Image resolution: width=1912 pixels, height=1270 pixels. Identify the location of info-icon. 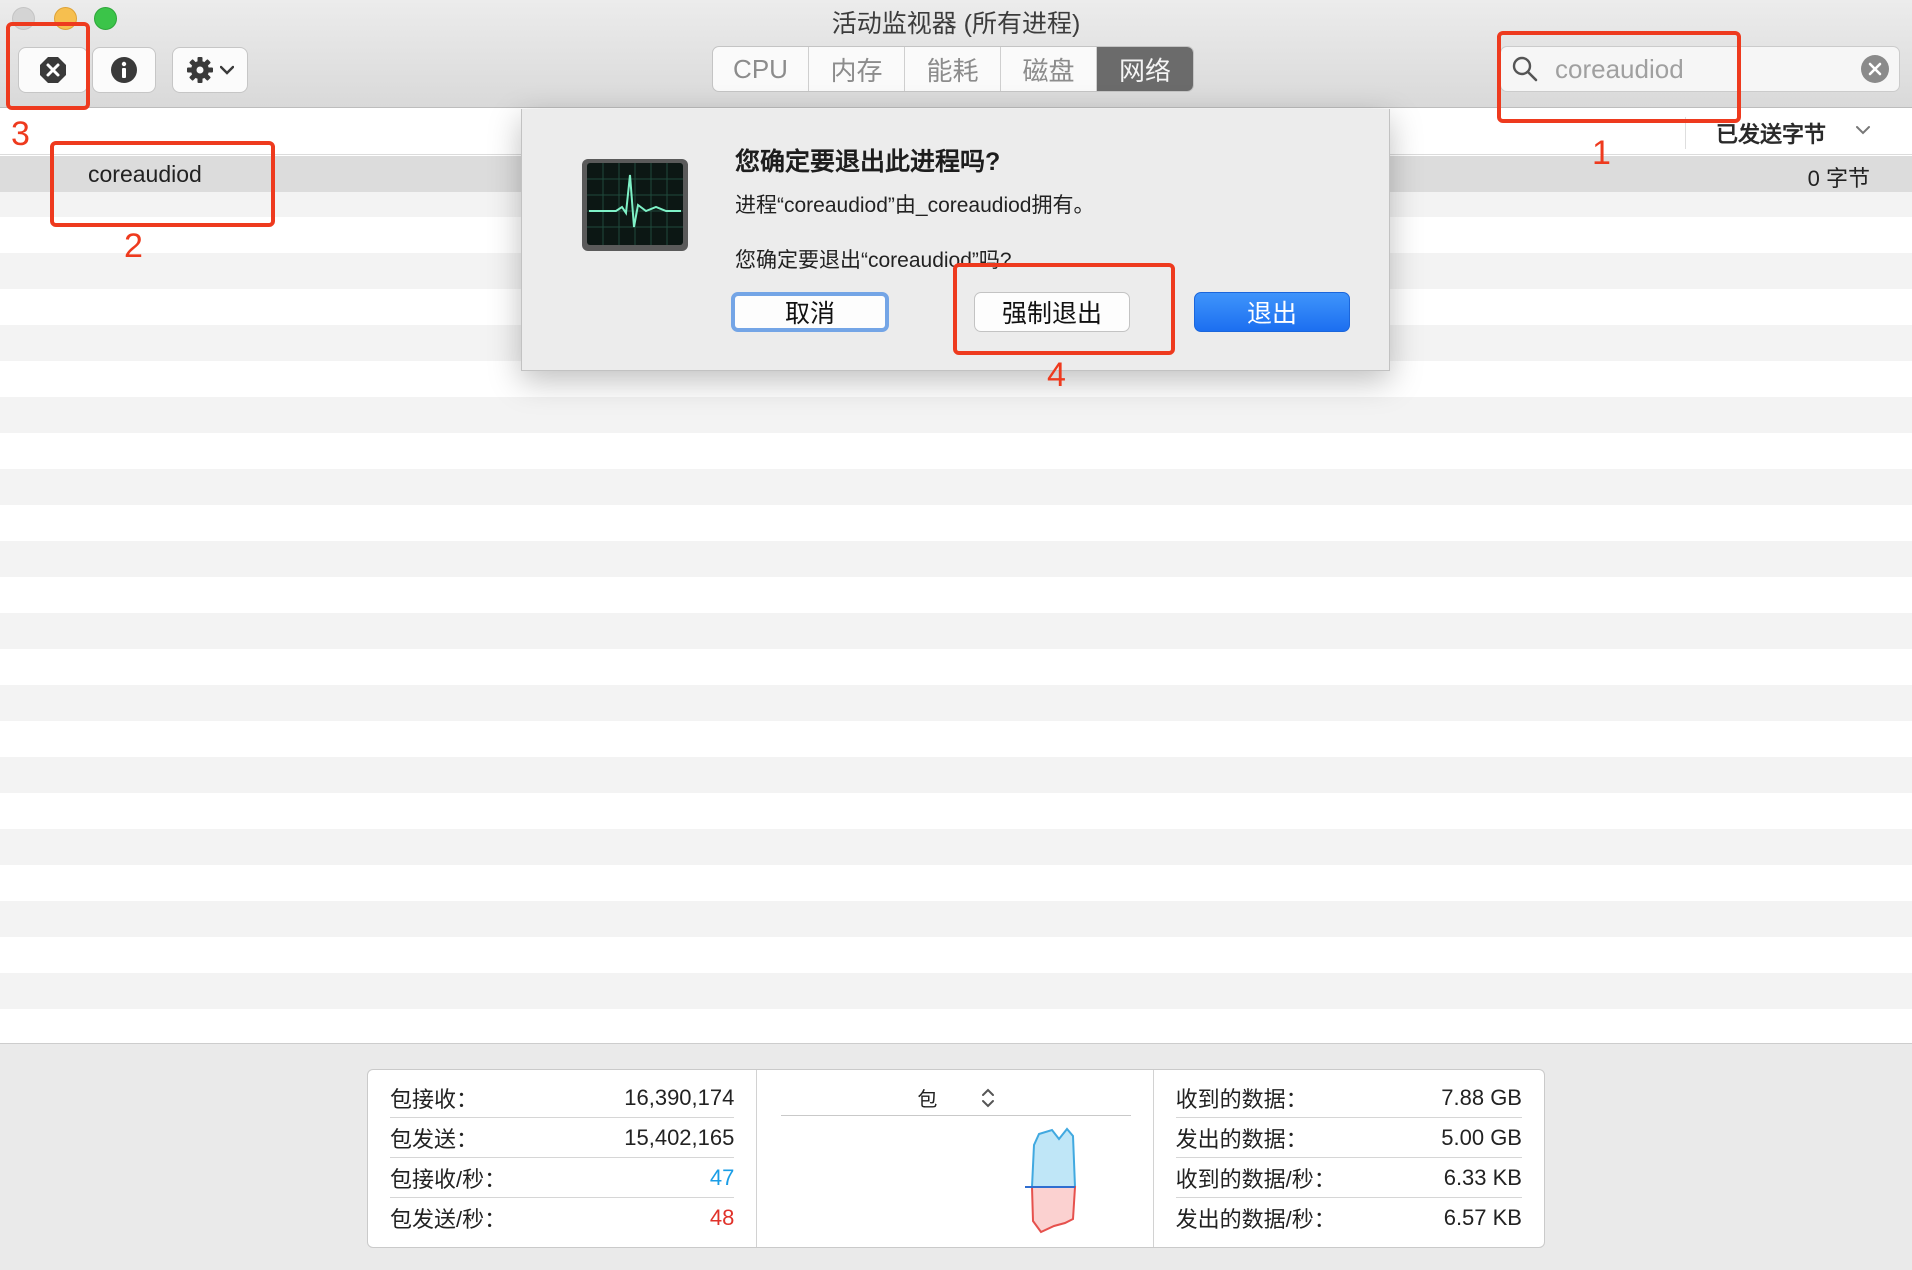
(124, 70).